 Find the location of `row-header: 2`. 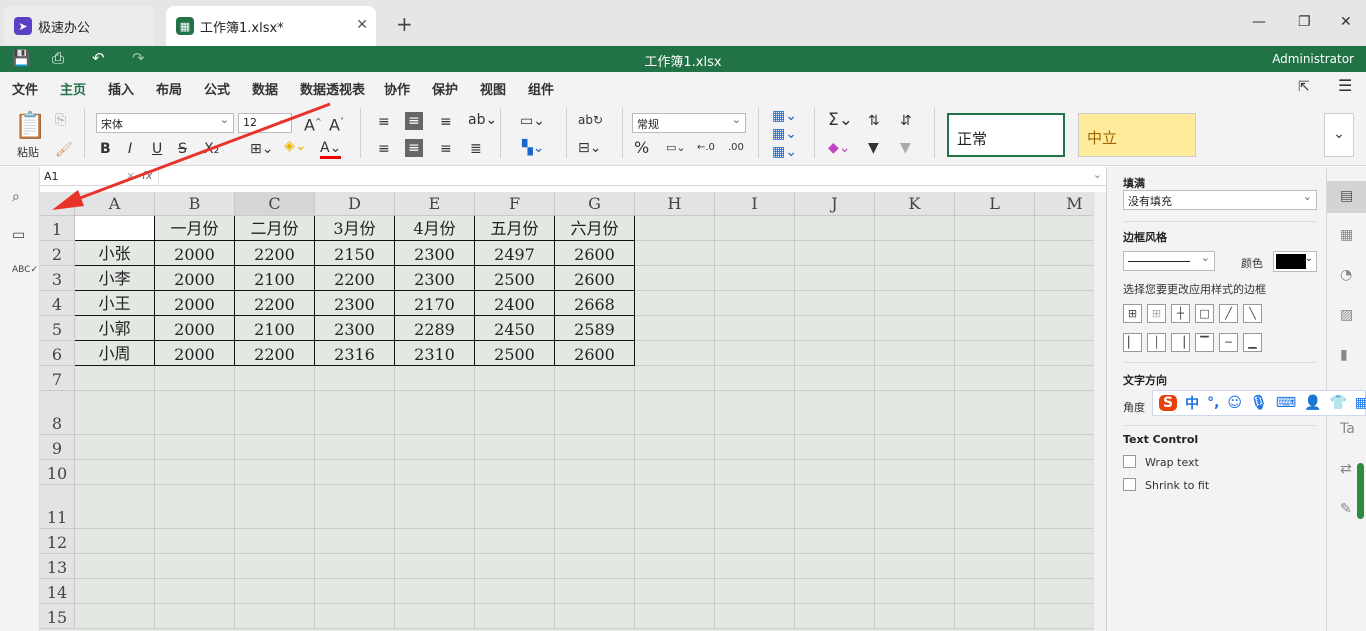

row-header: 2 is located at coordinates (57, 253).